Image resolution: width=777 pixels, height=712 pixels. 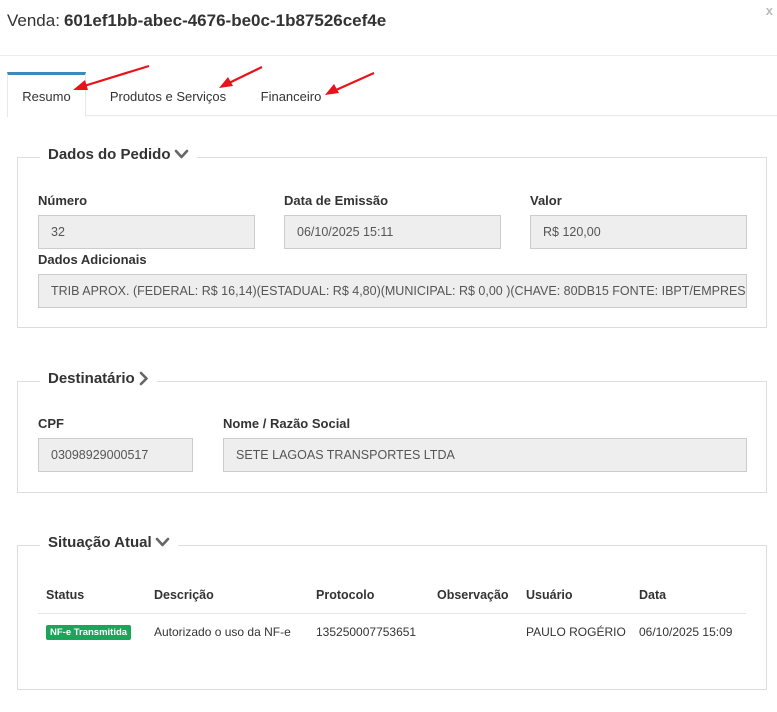 What do you see at coordinates (91, 378) in the screenshot?
I see `recipient-section-title: Destinatário` at bounding box center [91, 378].